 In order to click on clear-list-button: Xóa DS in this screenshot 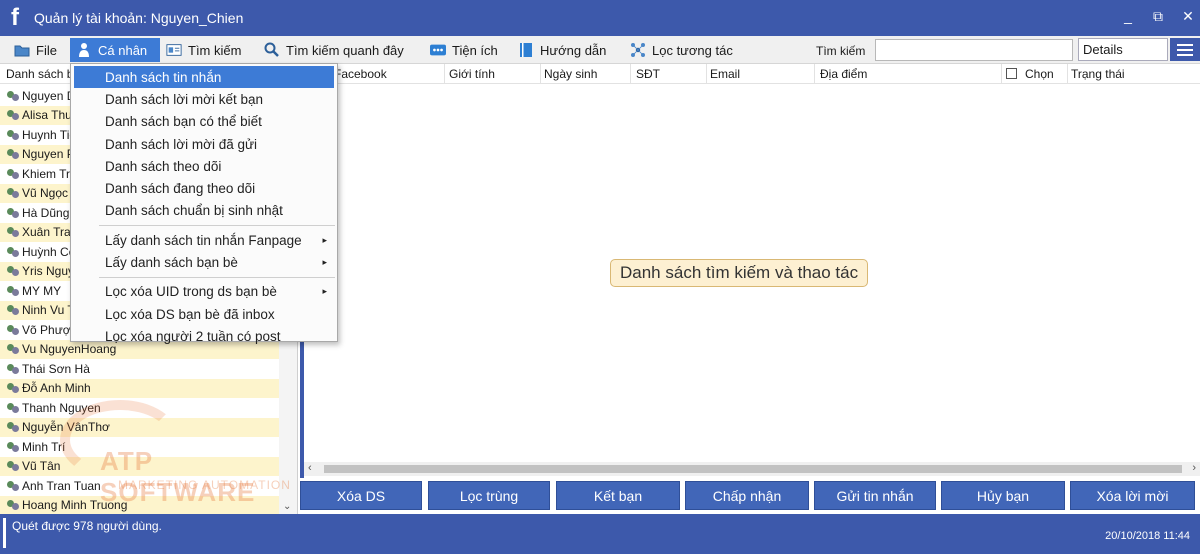, I will do `click(361, 495)`.